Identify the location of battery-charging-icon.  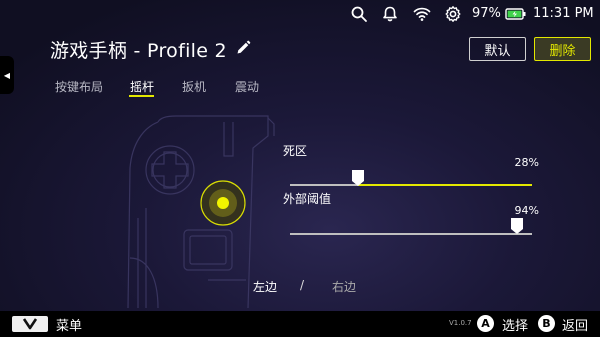
(515, 14).